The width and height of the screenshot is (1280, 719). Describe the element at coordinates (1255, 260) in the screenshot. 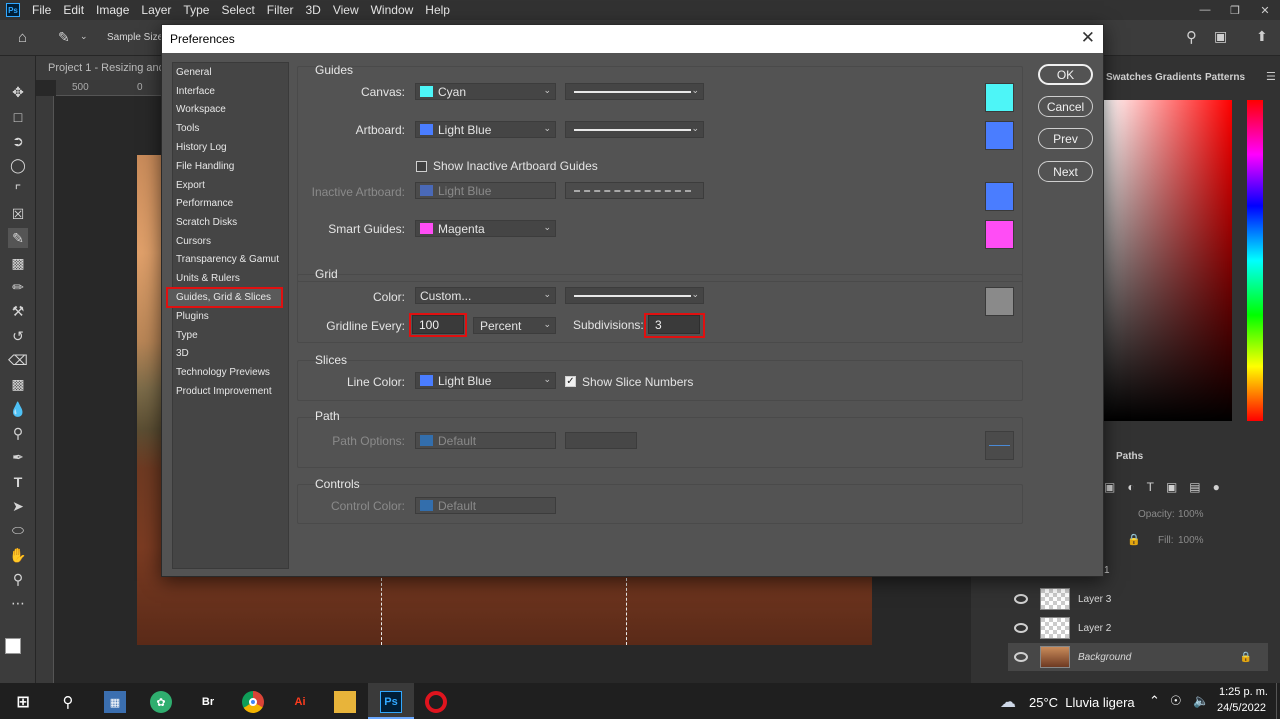

I see `hue-slider` at that location.